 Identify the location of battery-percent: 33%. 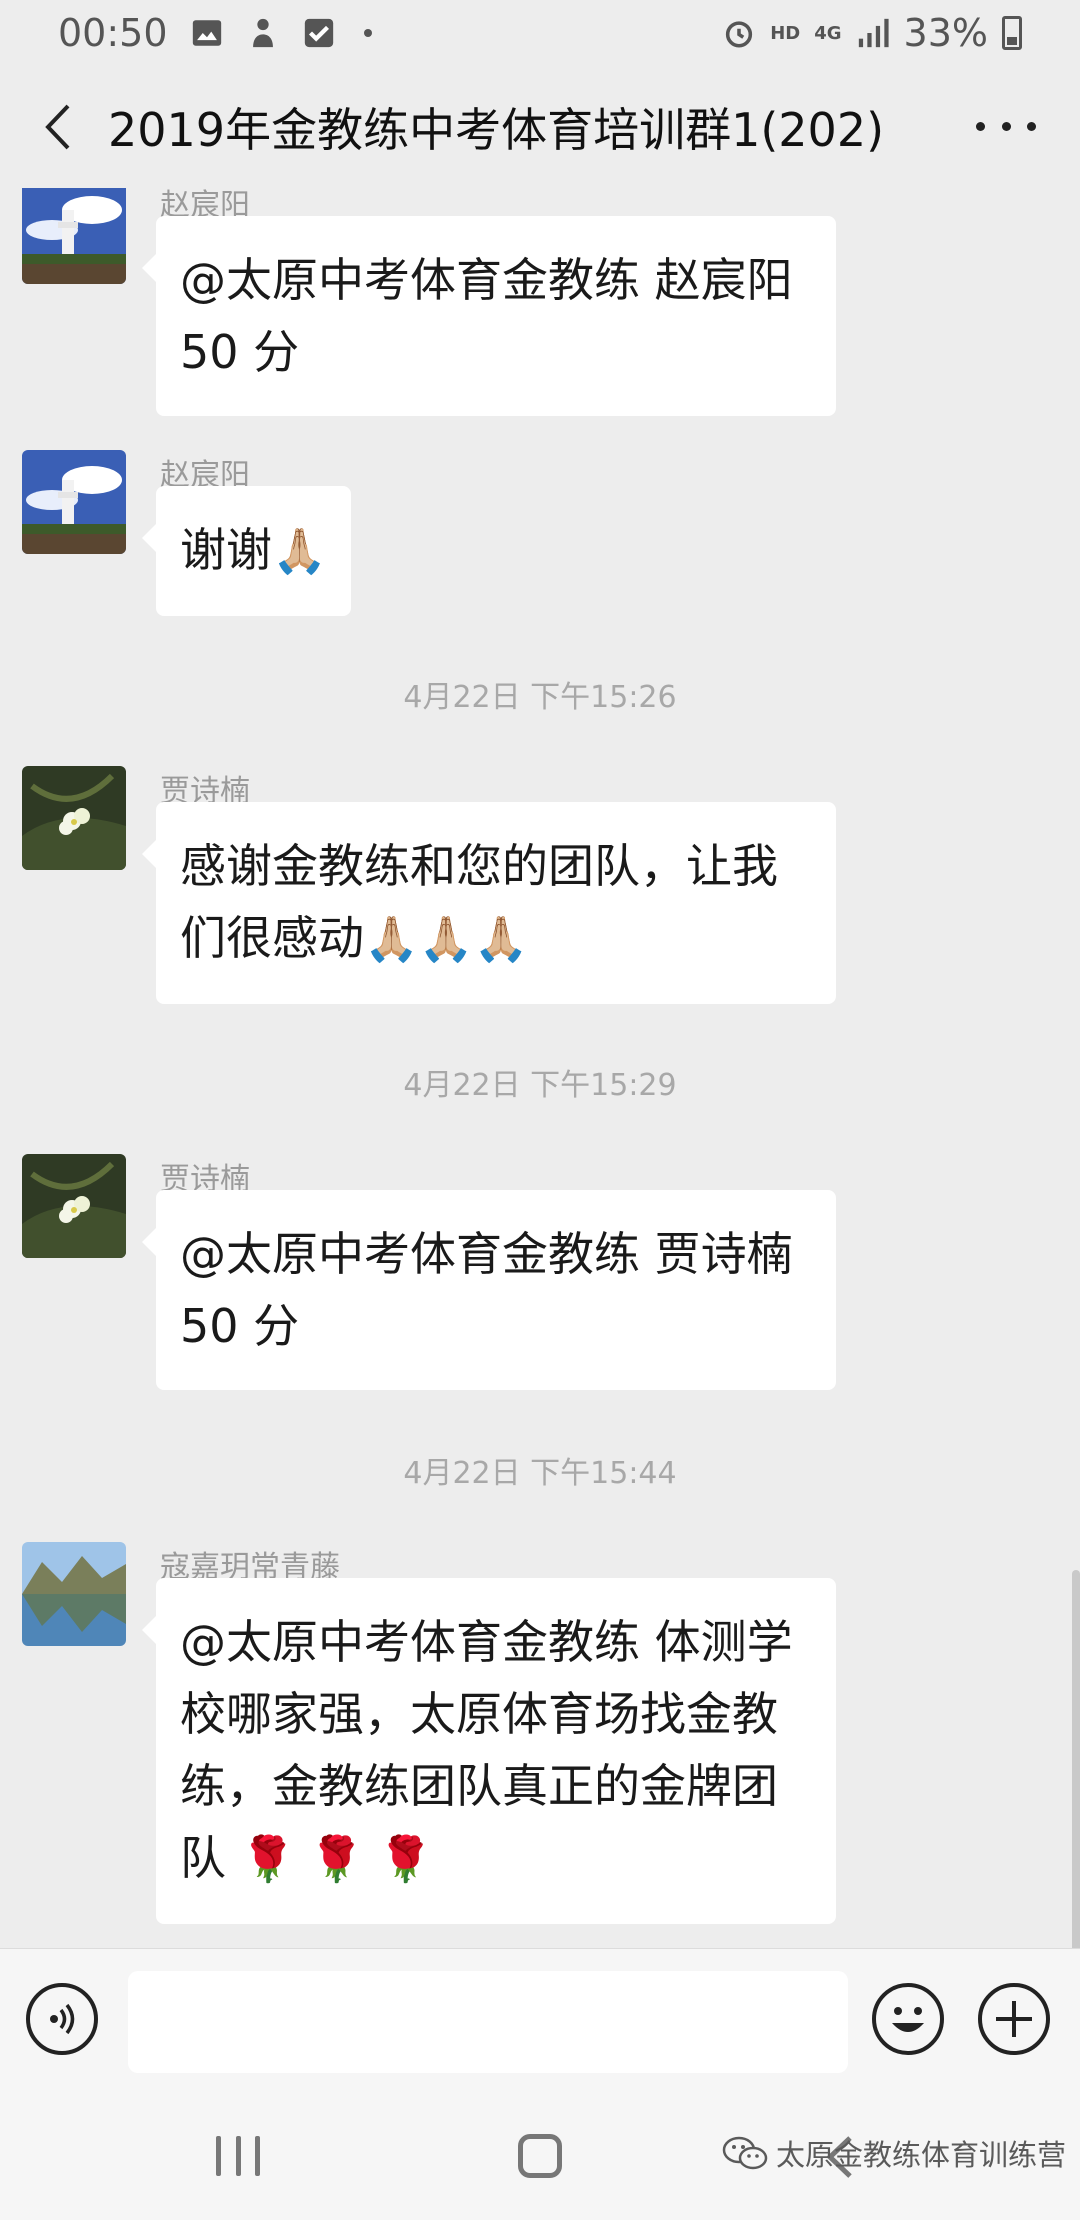
(945, 33).